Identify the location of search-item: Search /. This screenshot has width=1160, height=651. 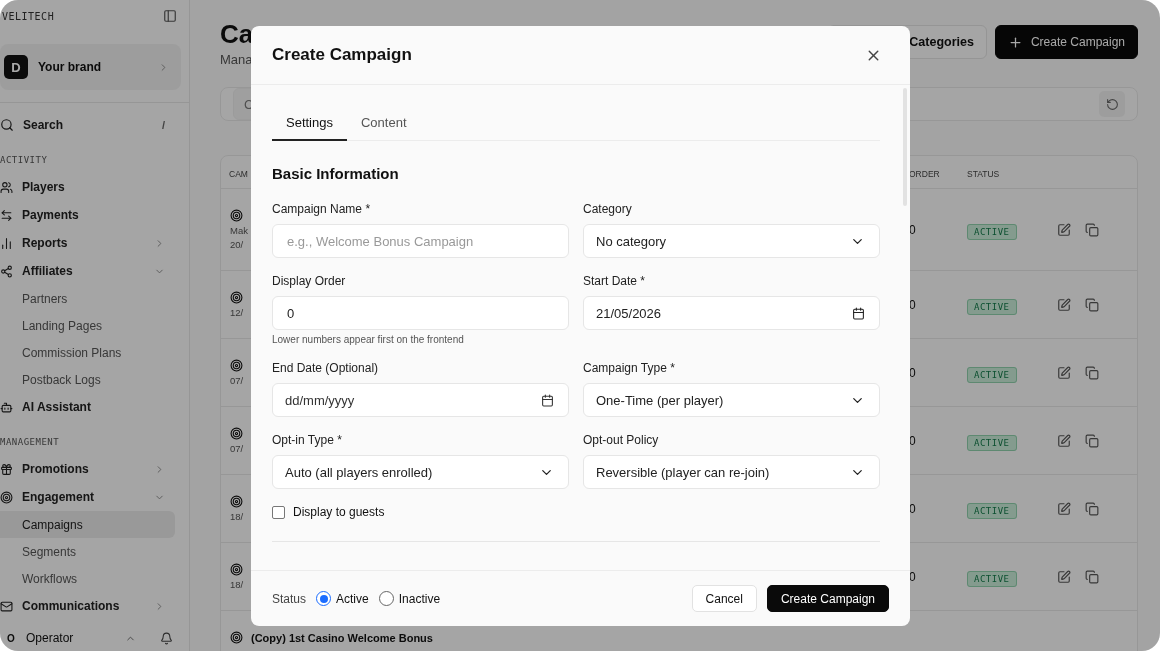
(87, 125).